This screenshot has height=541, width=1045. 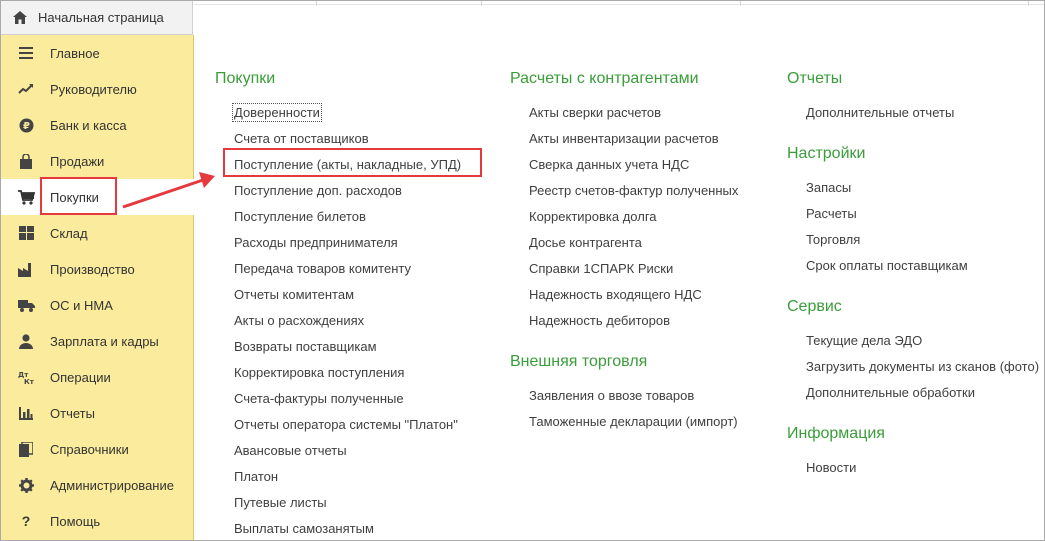 I want to click on annotation-arrow, so click(x=168, y=190).